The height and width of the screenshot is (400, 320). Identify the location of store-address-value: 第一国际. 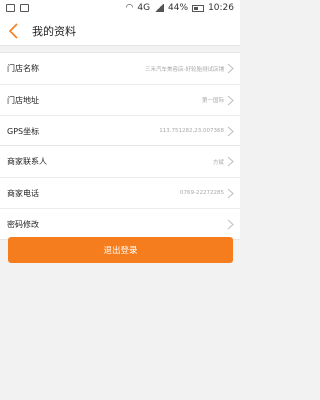
(212, 101).